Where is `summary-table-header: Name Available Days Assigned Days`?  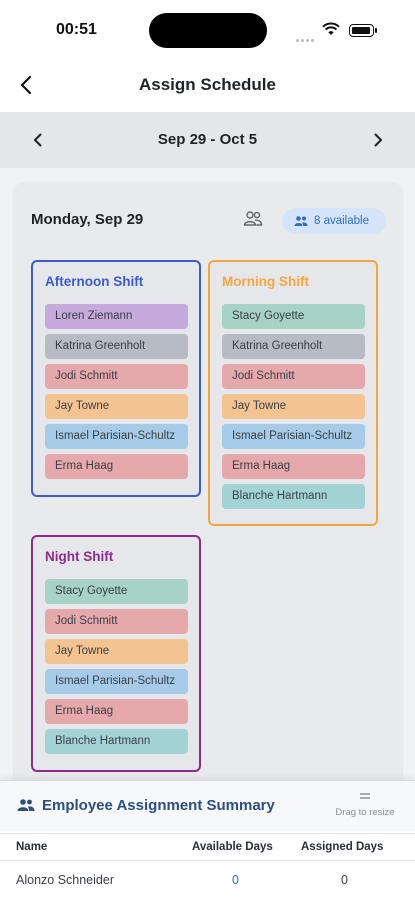
summary-table-header: Name Available Days Assigned Days is located at coordinates (207, 847).